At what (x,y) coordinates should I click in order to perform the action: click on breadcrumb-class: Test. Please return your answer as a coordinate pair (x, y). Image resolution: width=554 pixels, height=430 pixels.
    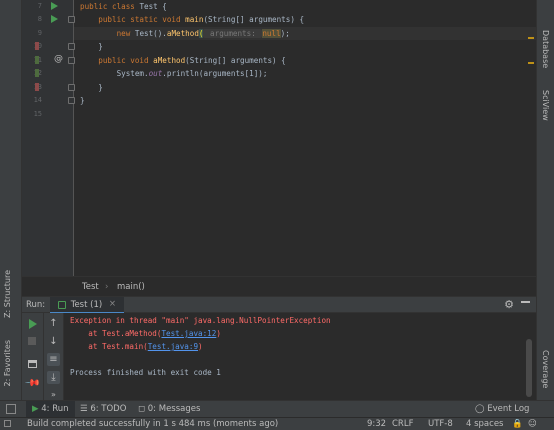
    Looking at the image, I should click on (90, 287).